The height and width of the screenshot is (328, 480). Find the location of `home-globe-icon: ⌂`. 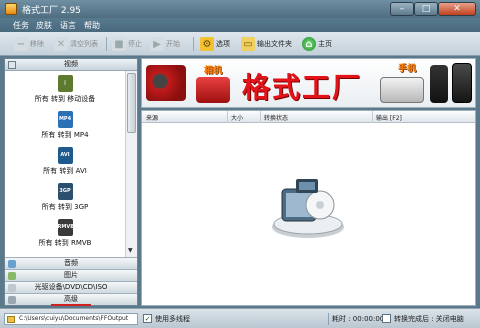

home-globe-icon: ⌂ is located at coordinates (309, 44).